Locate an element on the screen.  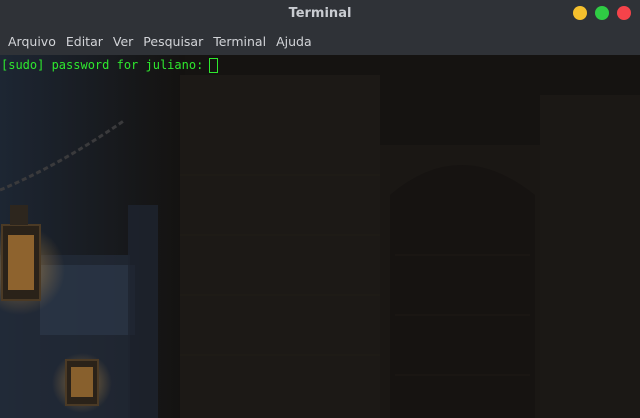
menu-ver: Ver is located at coordinates (123, 41).